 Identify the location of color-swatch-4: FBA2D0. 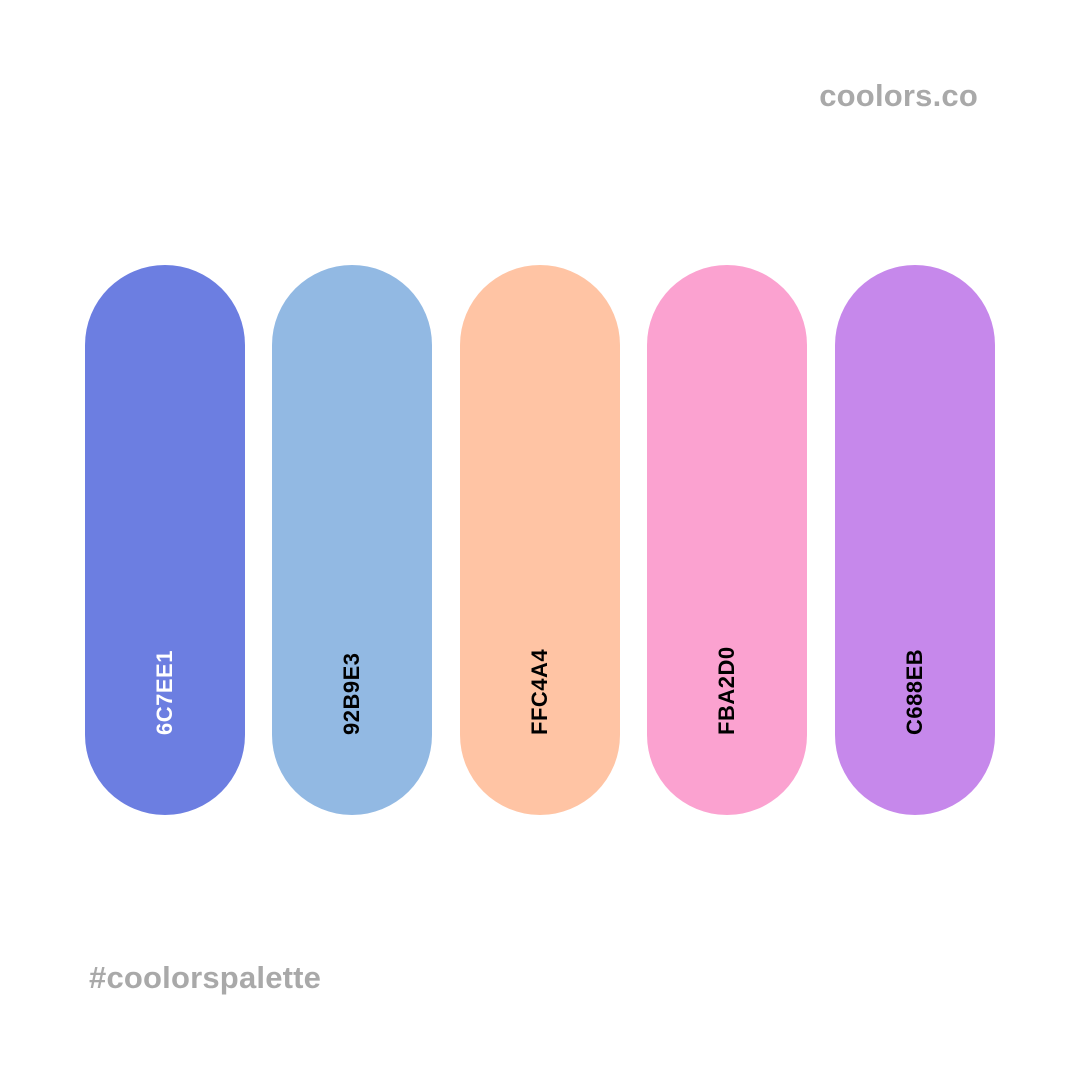
(727, 540).